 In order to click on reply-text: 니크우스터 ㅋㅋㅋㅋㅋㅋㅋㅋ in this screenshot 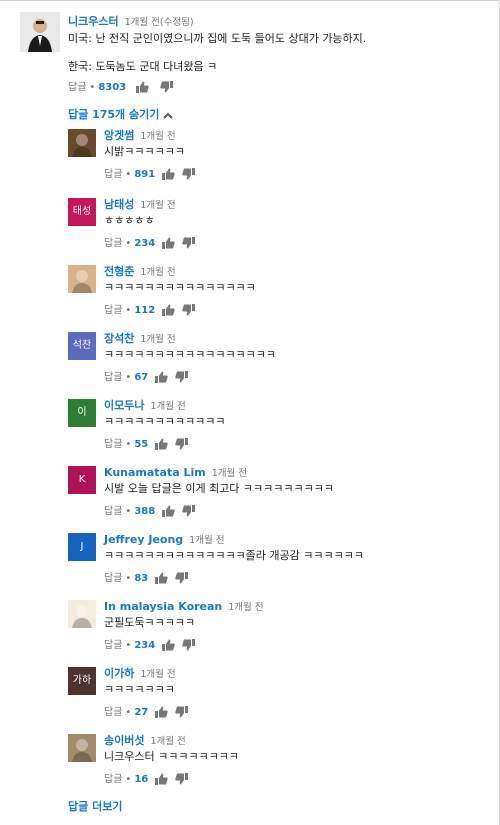, I will do `click(172, 756)`.